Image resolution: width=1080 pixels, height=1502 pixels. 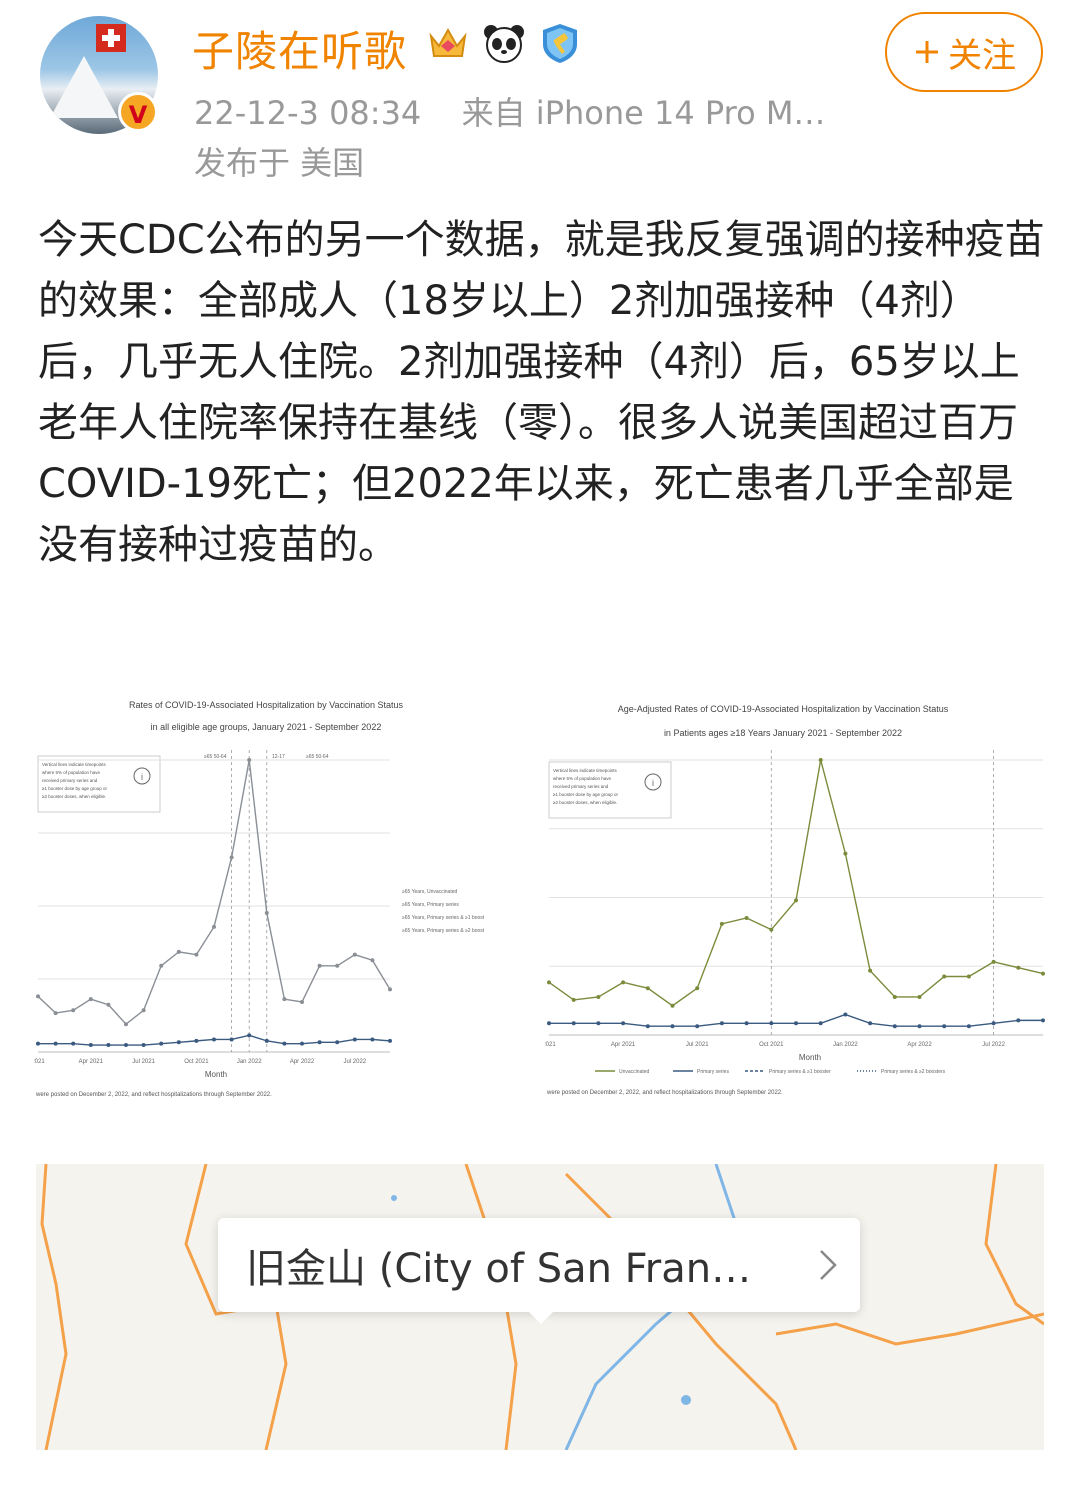 What do you see at coordinates (443, 931) in the screenshot?
I see `svg-text:≥65 Years, Primary series & ≥2: ≥65 Years, Primary series & ≥2 boost` at bounding box center [443, 931].